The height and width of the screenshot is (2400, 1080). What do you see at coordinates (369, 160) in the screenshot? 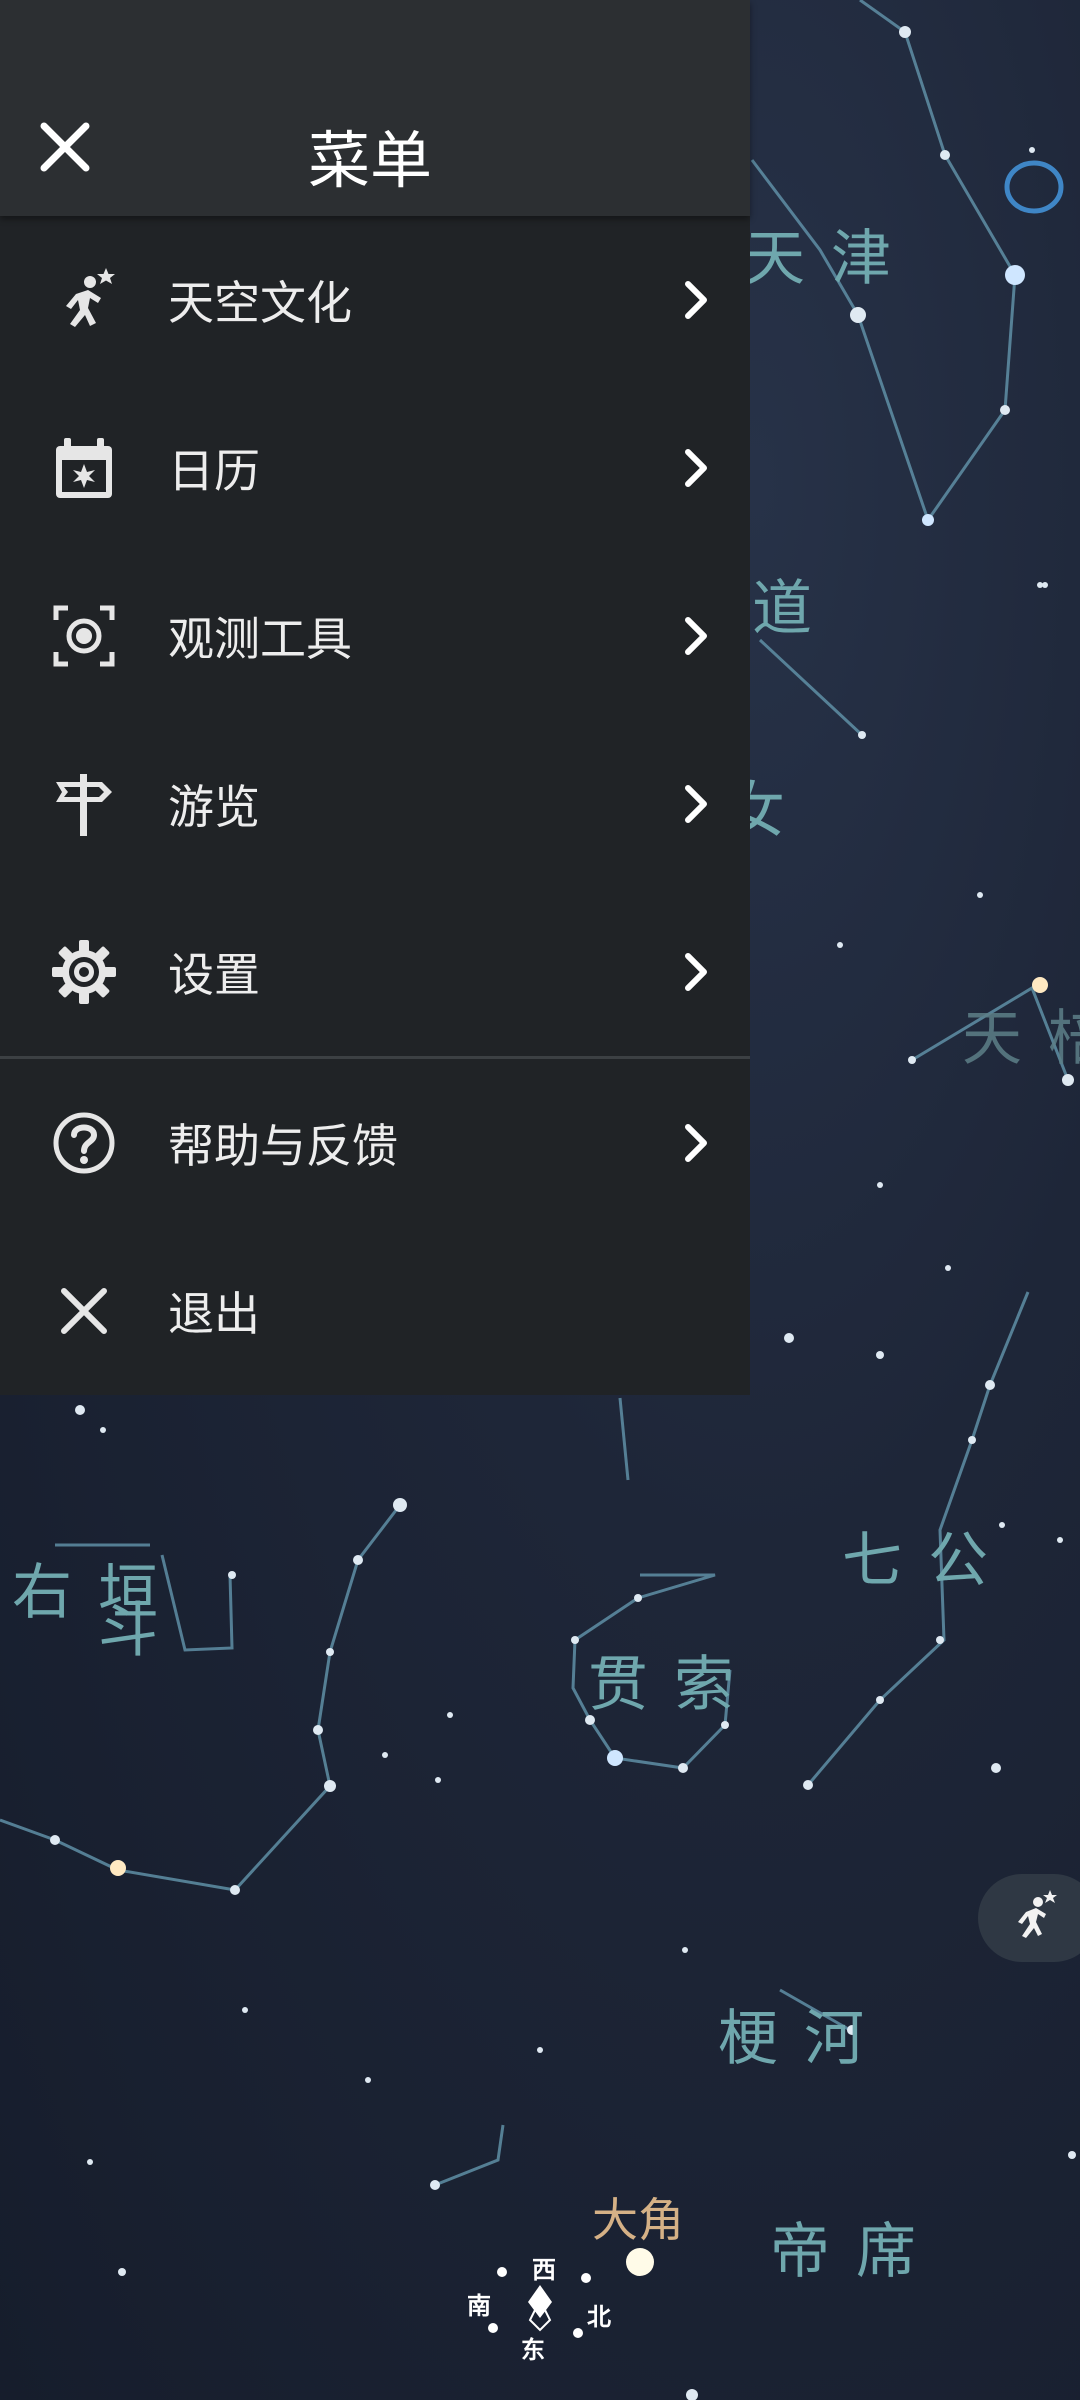
I see `drawer-title: 菜单` at bounding box center [369, 160].